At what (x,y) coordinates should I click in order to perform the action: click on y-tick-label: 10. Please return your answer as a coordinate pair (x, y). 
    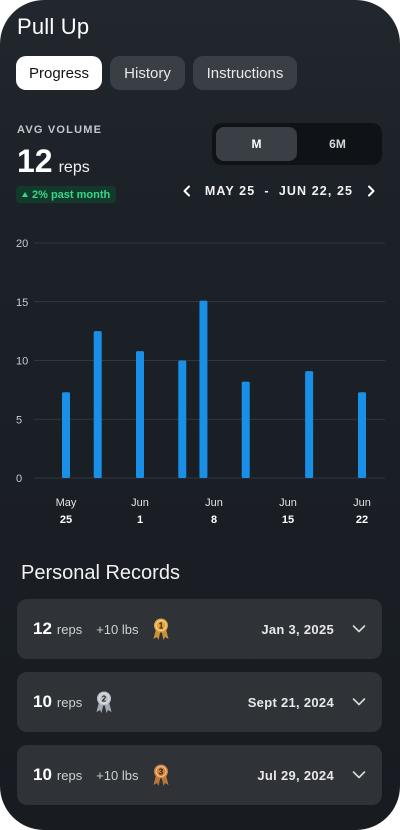
    Looking at the image, I should click on (22, 362).